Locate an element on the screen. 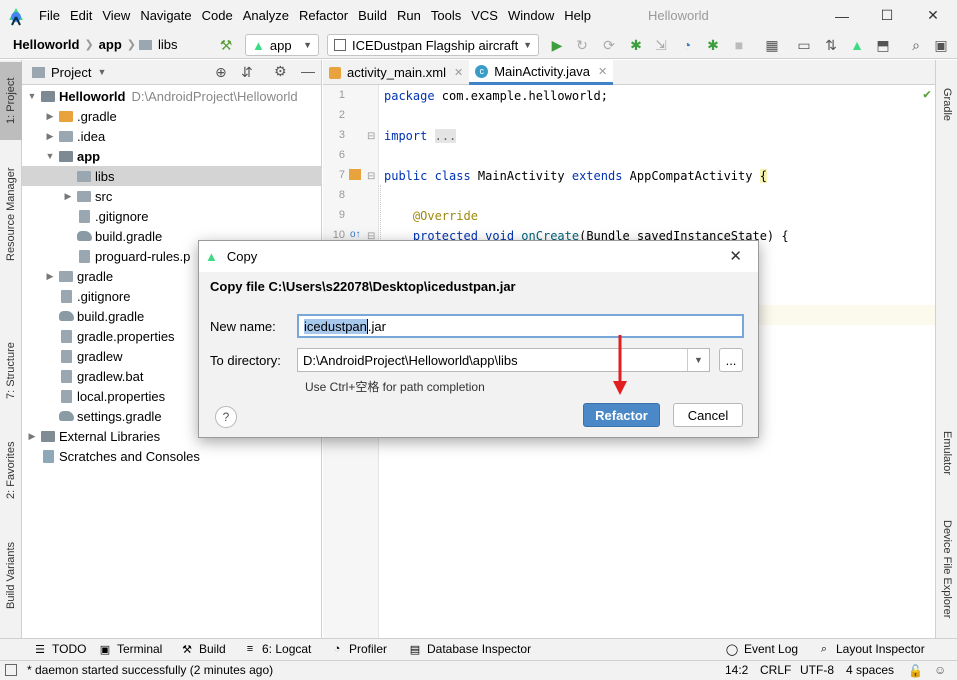 This screenshot has width=957, height=680. editor-tab-main-activity: c MainActivity.java ✕ is located at coordinates (541, 72).